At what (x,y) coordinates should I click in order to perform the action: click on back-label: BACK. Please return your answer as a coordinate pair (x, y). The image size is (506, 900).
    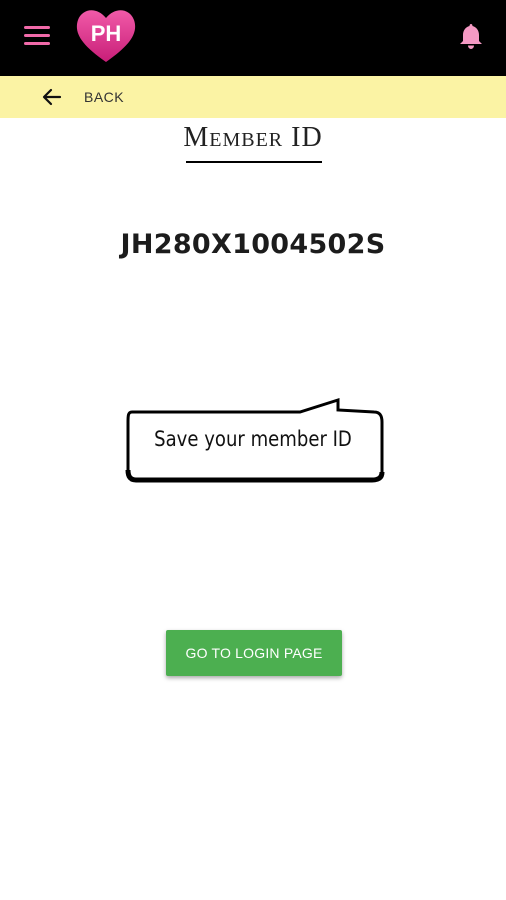
    Looking at the image, I should click on (104, 97).